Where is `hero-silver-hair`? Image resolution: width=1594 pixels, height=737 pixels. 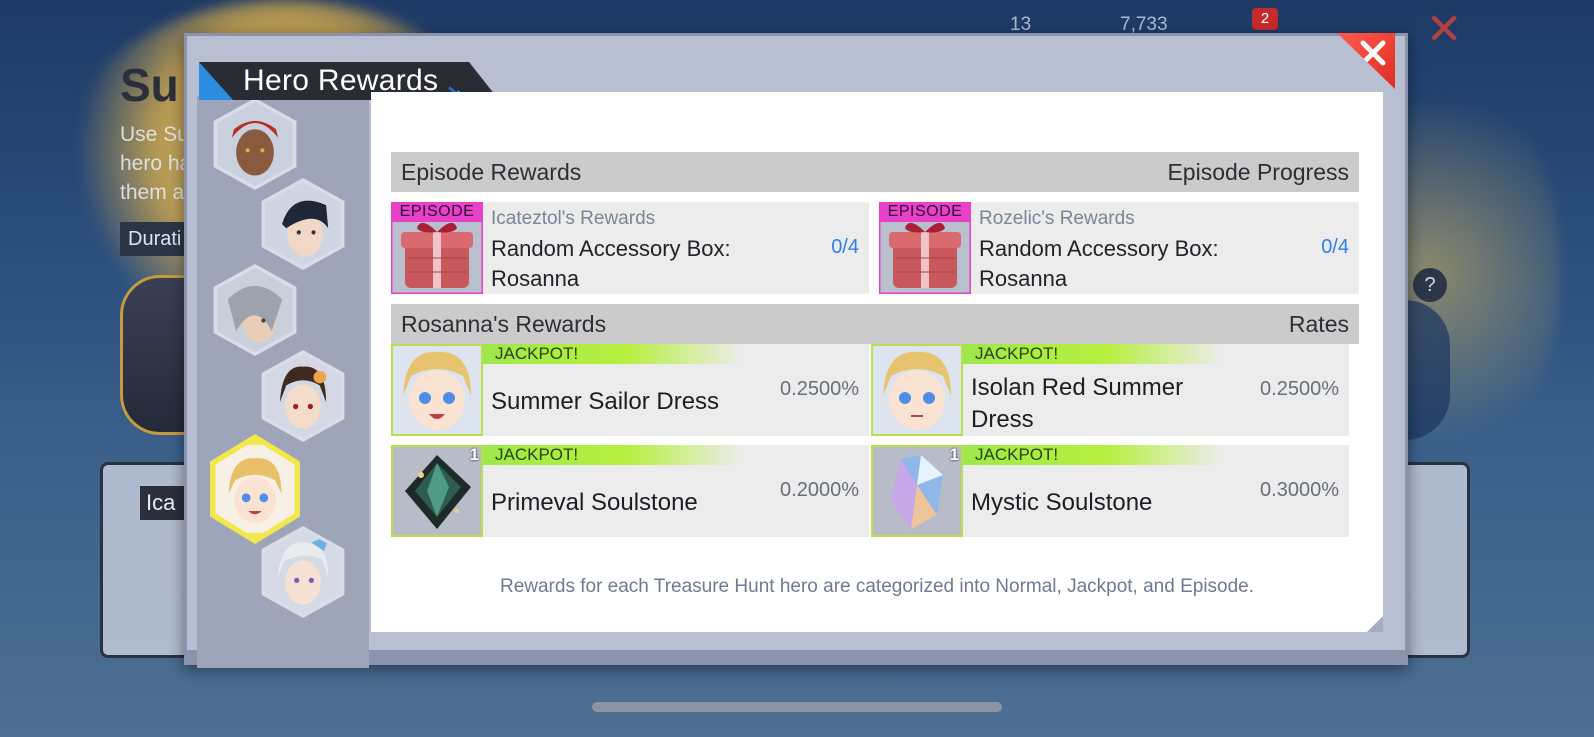
hero-silver-hair is located at coordinates (255, 310).